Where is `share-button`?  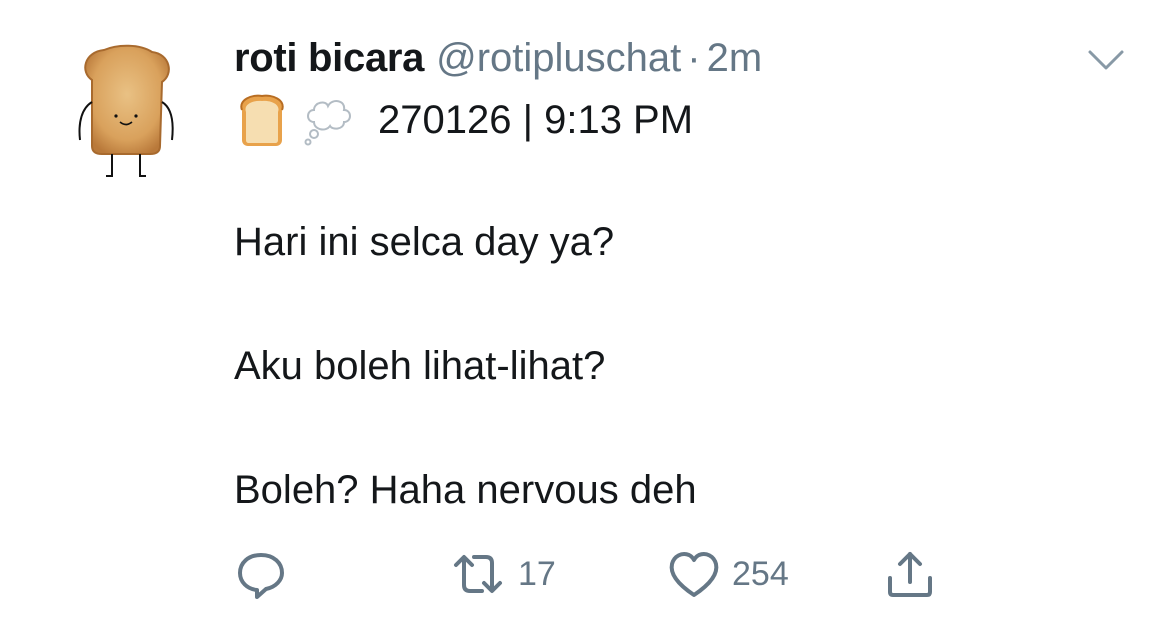
share-button is located at coordinates (910, 574).